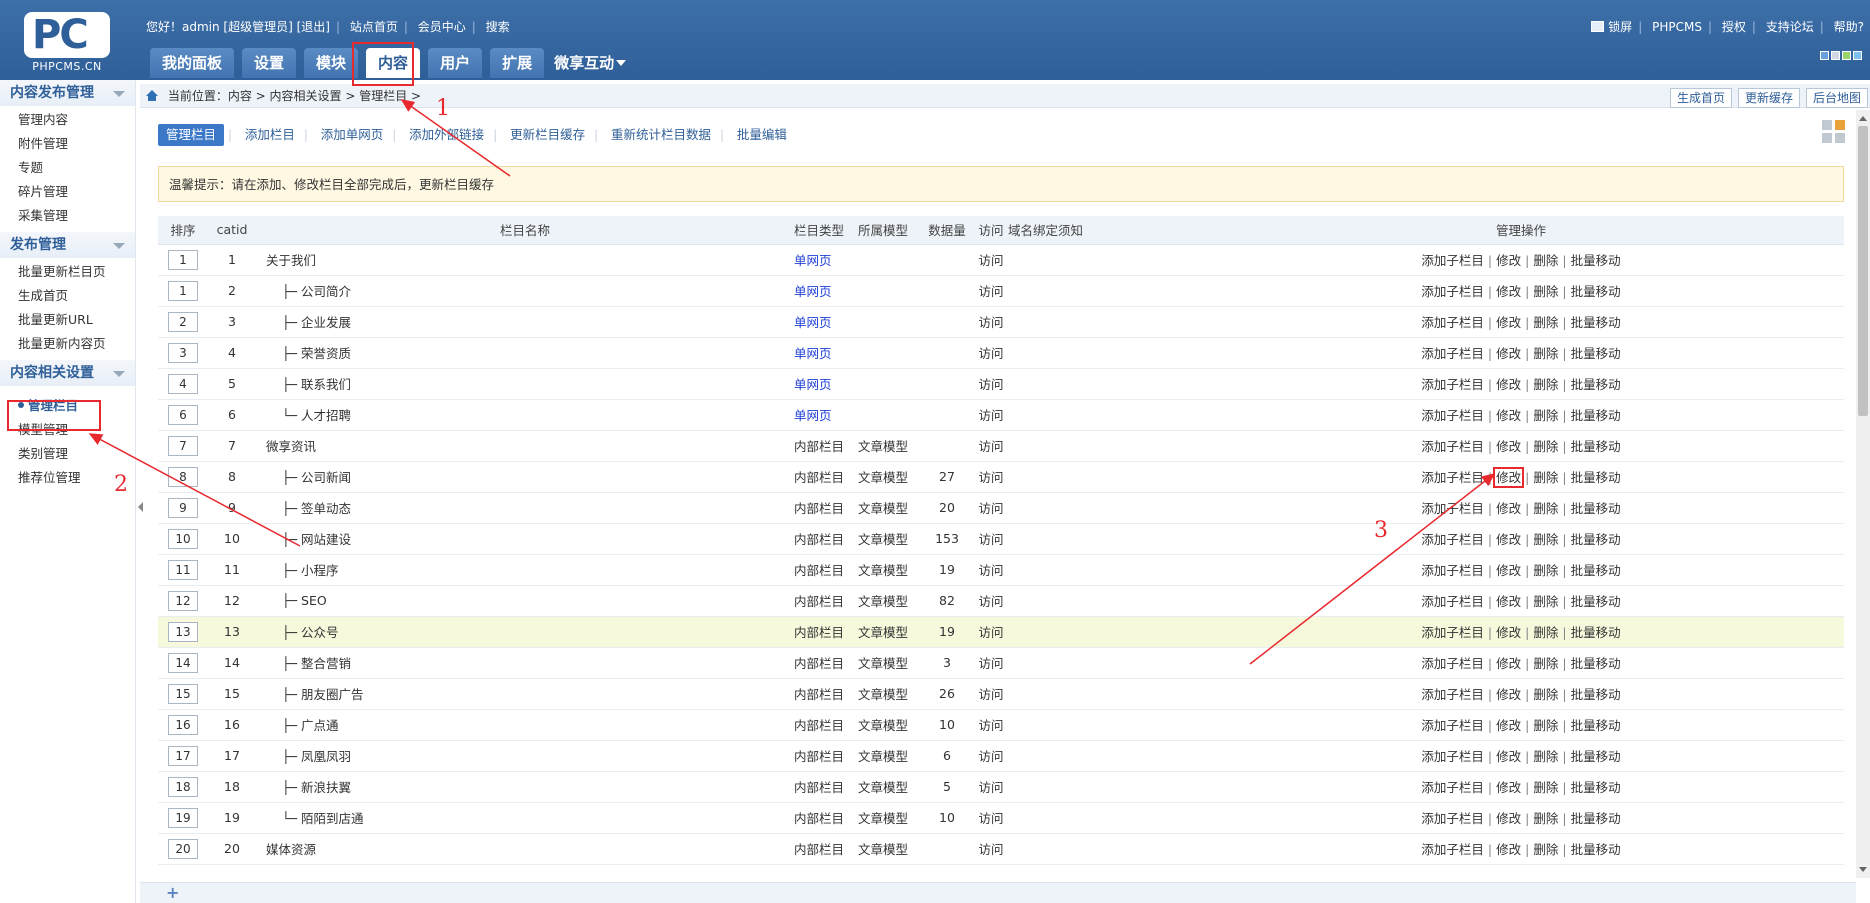 The width and height of the screenshot is (1870, 903). Describe the element at coordinates (595, 63) in the screenshot. I see `tab-weixiang-dropdown: 微享互动` at that location.